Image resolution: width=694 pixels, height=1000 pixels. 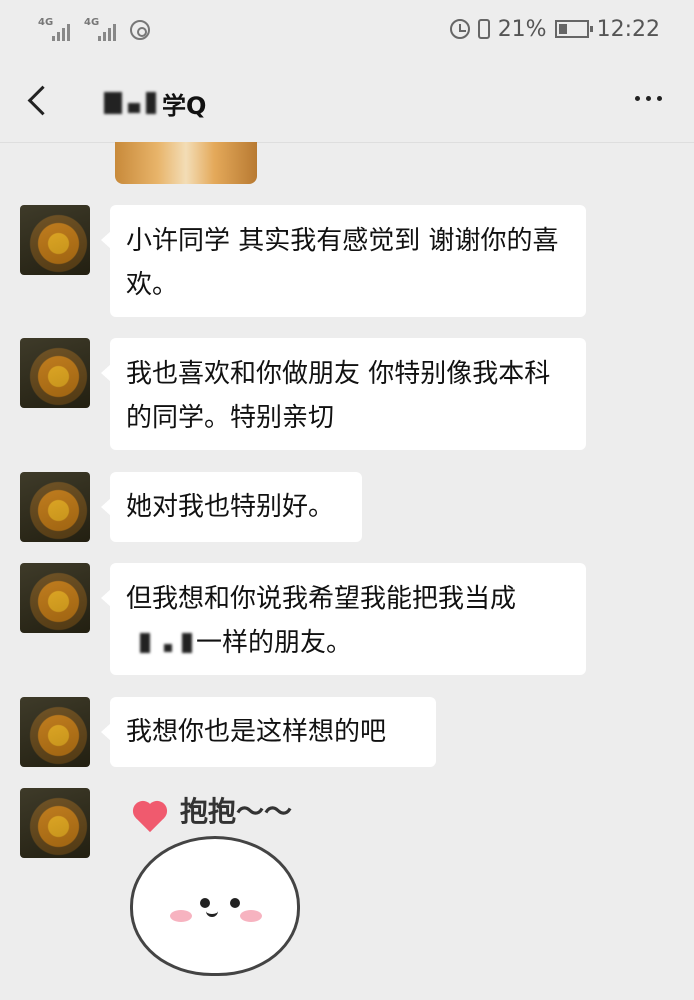 I want to click on status-bar: 4G 4G 21% 12:22, so click(x=347, y=30).